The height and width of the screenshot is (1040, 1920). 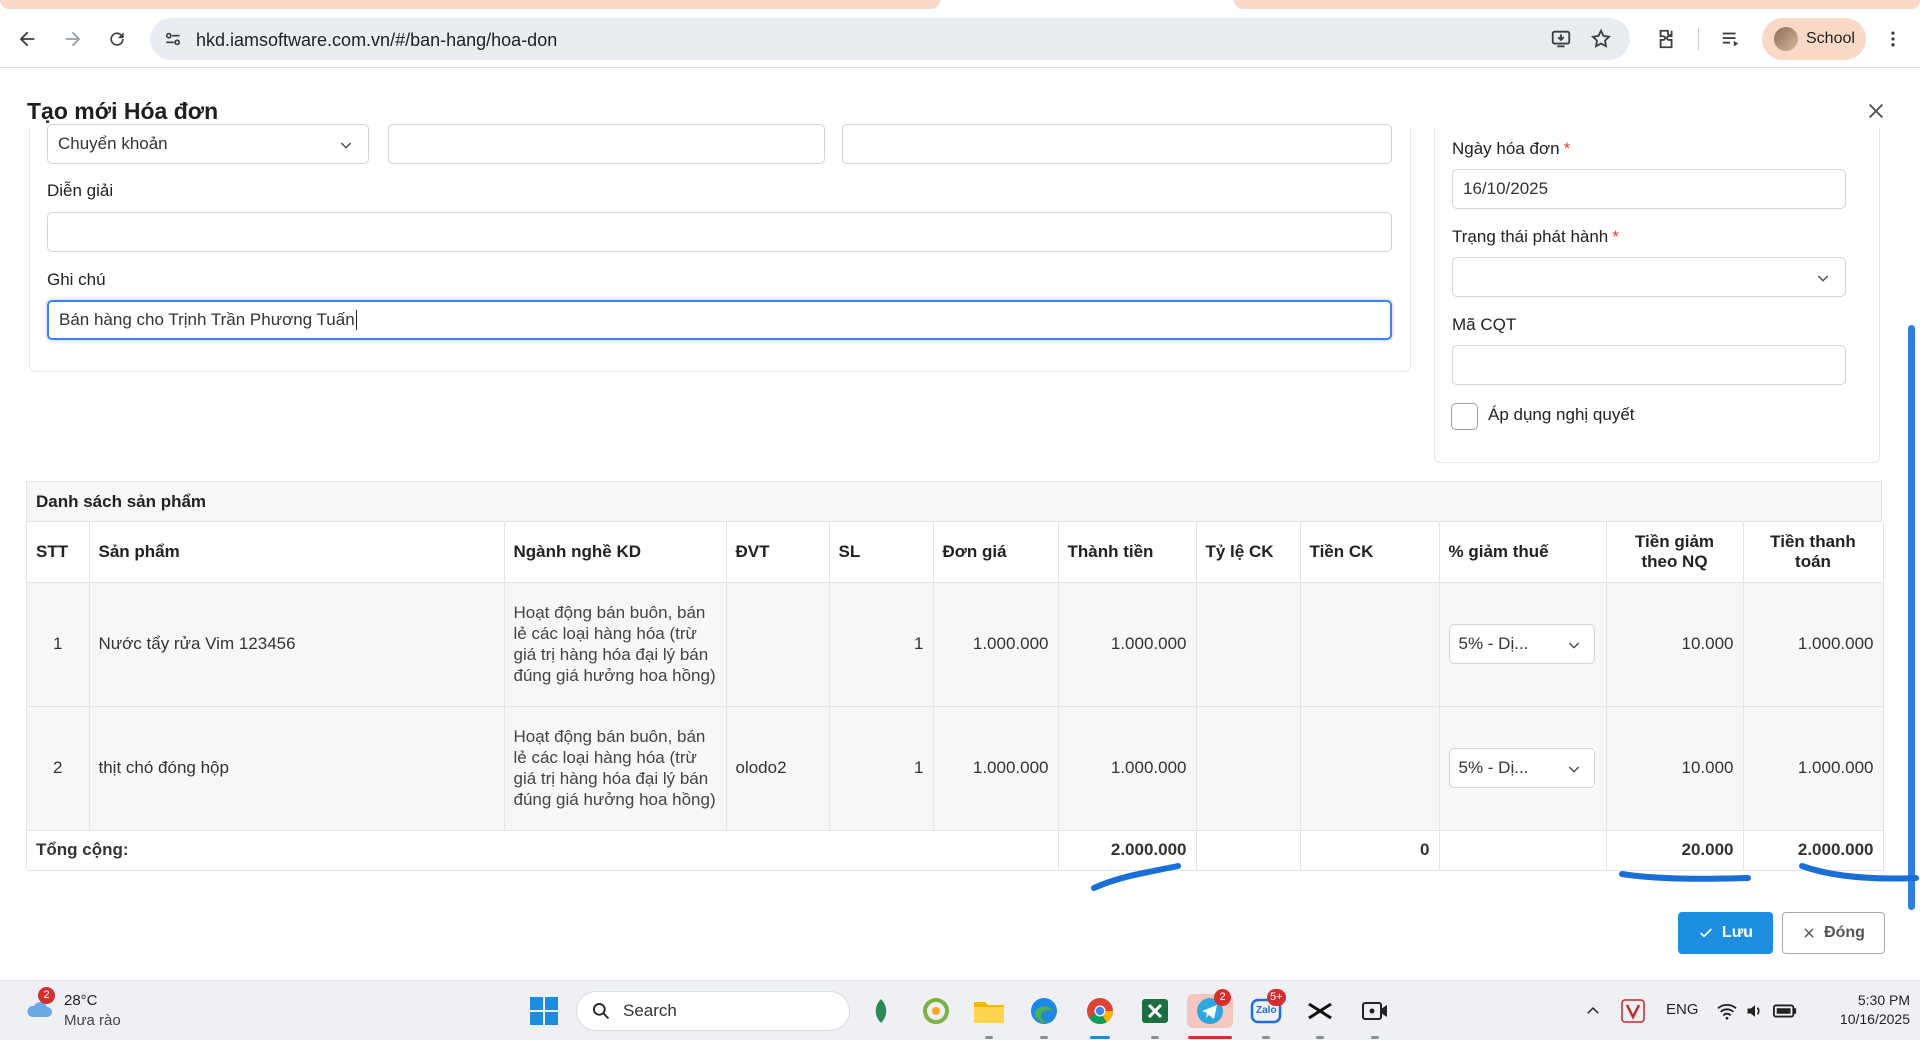 What do you see at coordinates (1375, 1011) in the screenshot?
I see `video-recorder-icon` at bounding box center [1375, 1011].